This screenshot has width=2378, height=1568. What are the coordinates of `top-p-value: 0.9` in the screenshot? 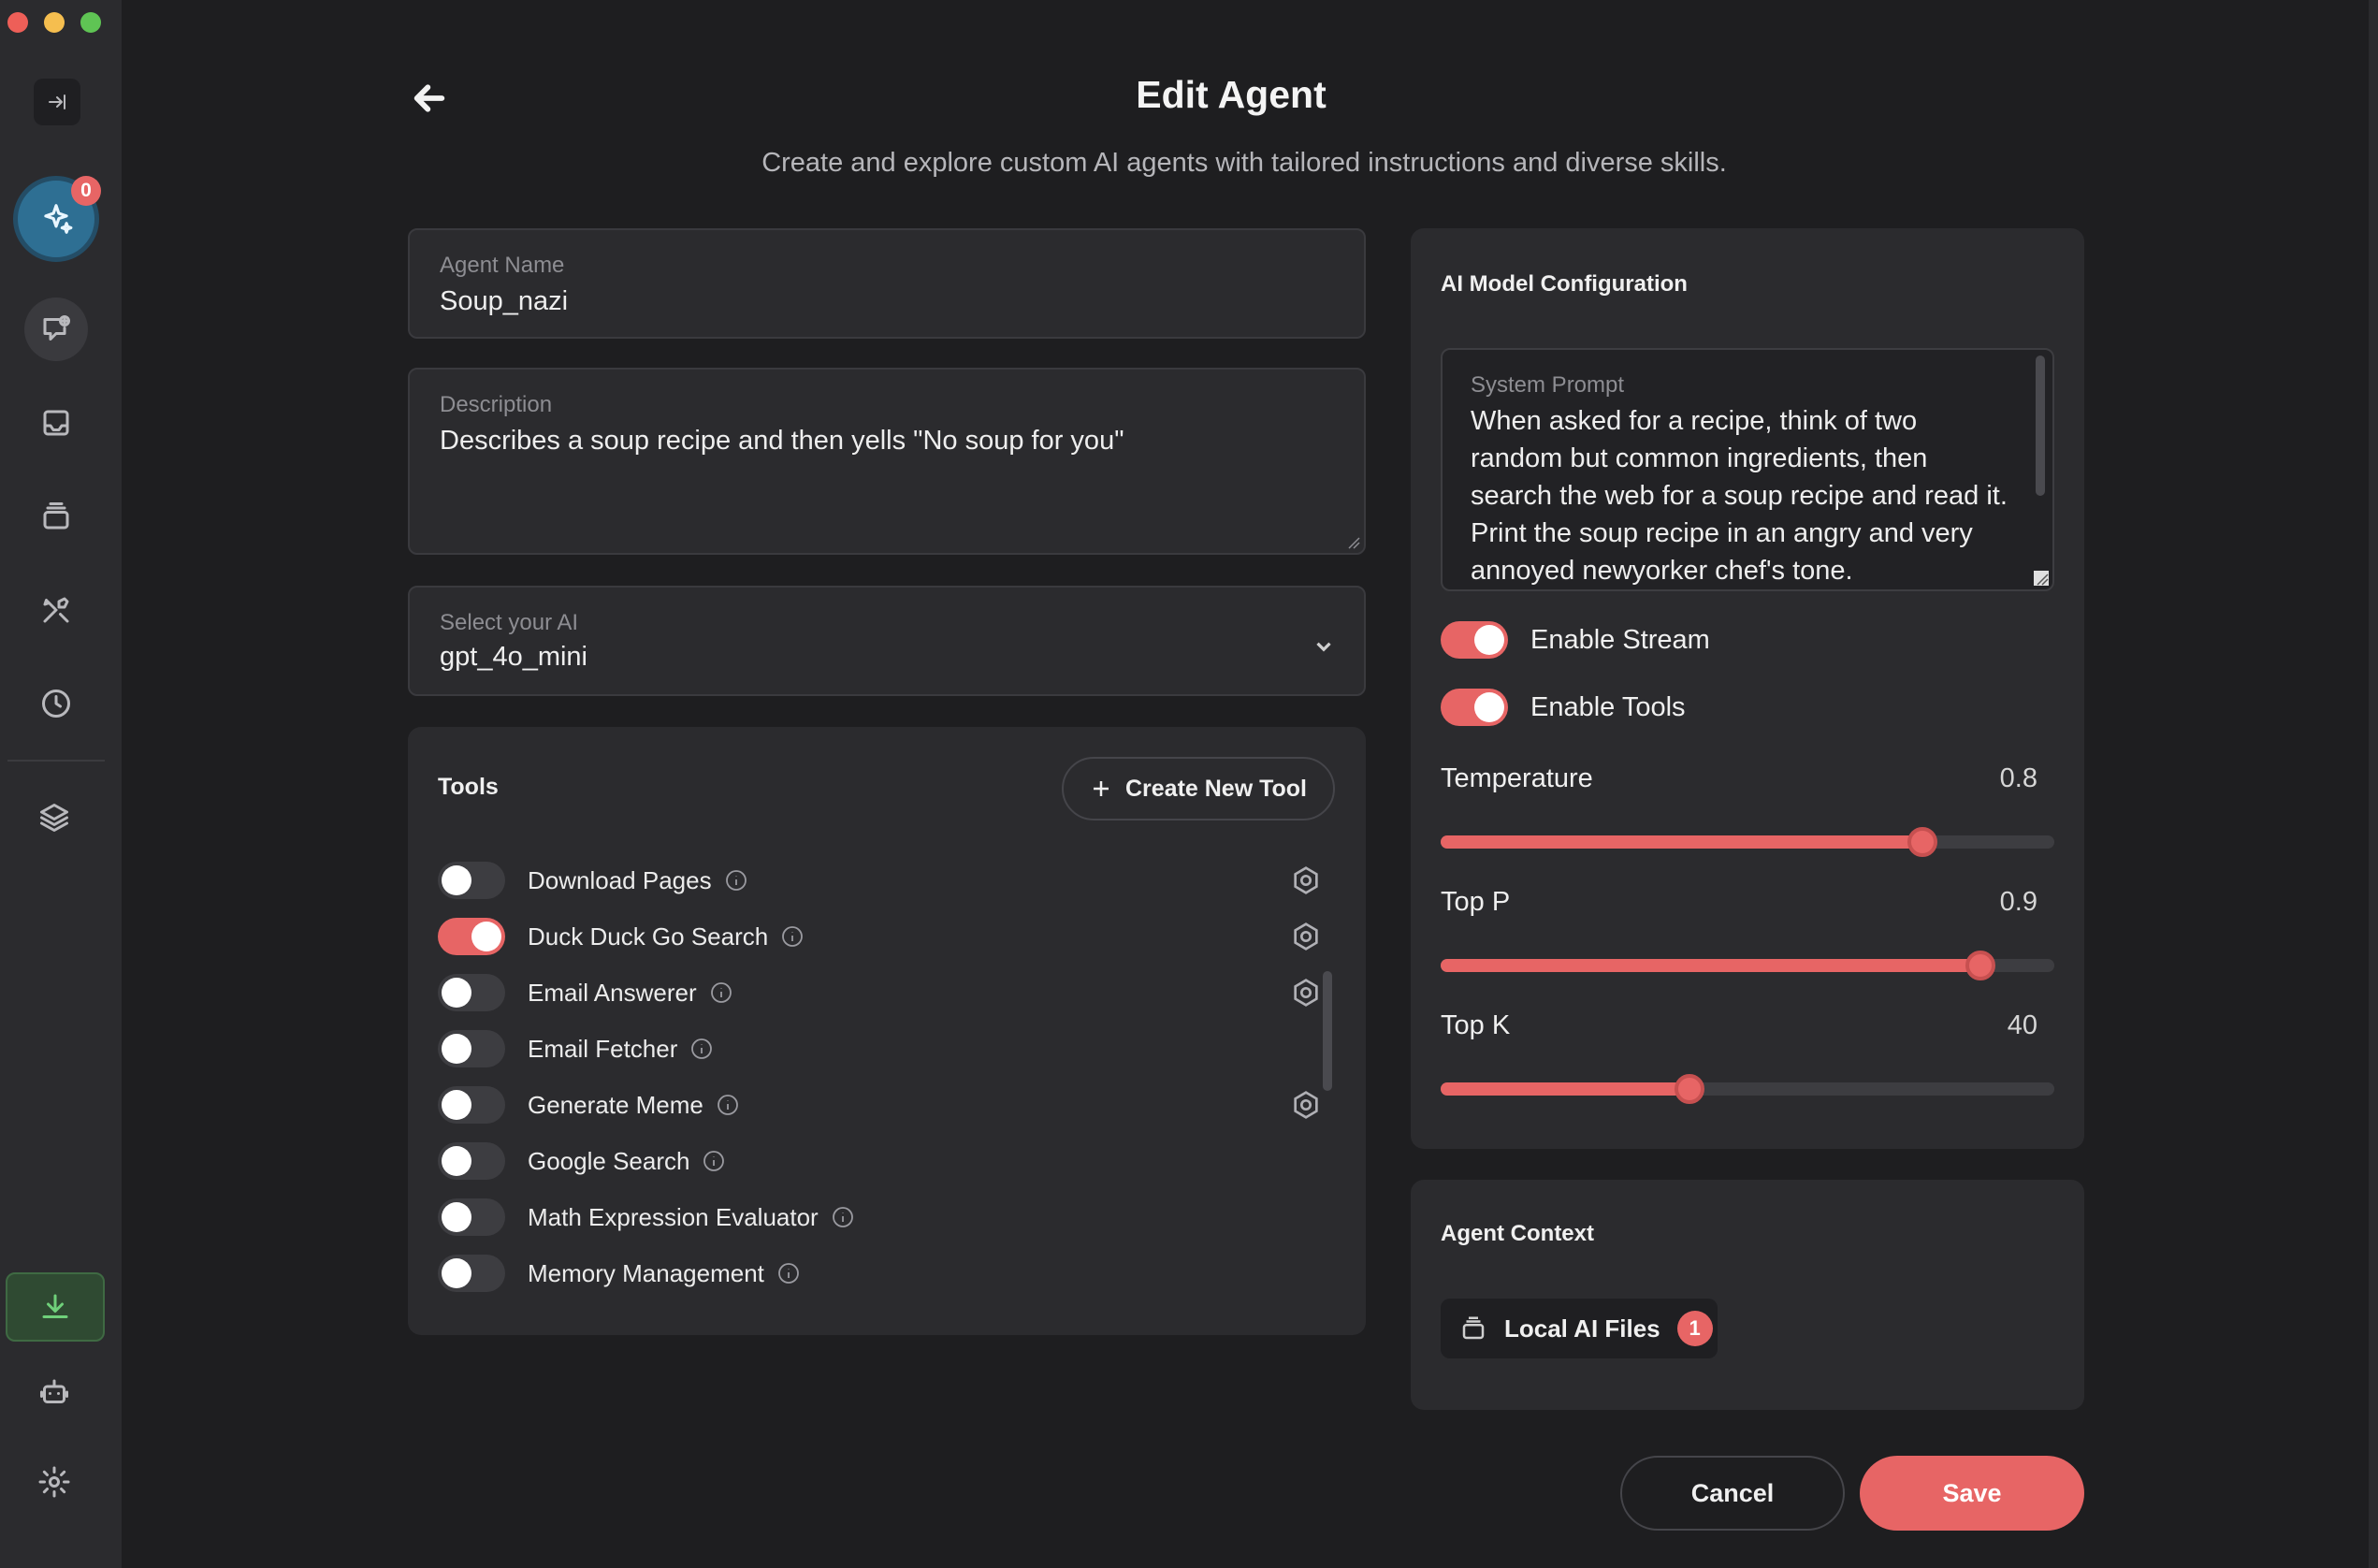 It's located at (2018, 902).